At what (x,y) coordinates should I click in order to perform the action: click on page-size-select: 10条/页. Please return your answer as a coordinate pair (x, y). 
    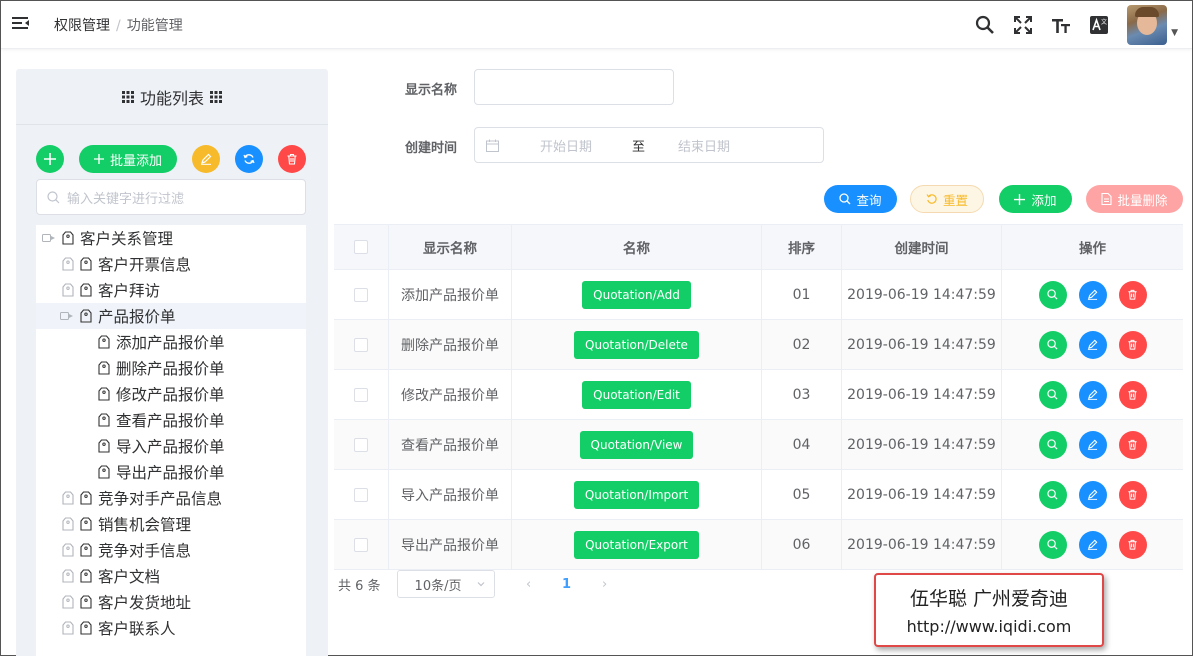
    Looking at the image, I should click on (445, 584).